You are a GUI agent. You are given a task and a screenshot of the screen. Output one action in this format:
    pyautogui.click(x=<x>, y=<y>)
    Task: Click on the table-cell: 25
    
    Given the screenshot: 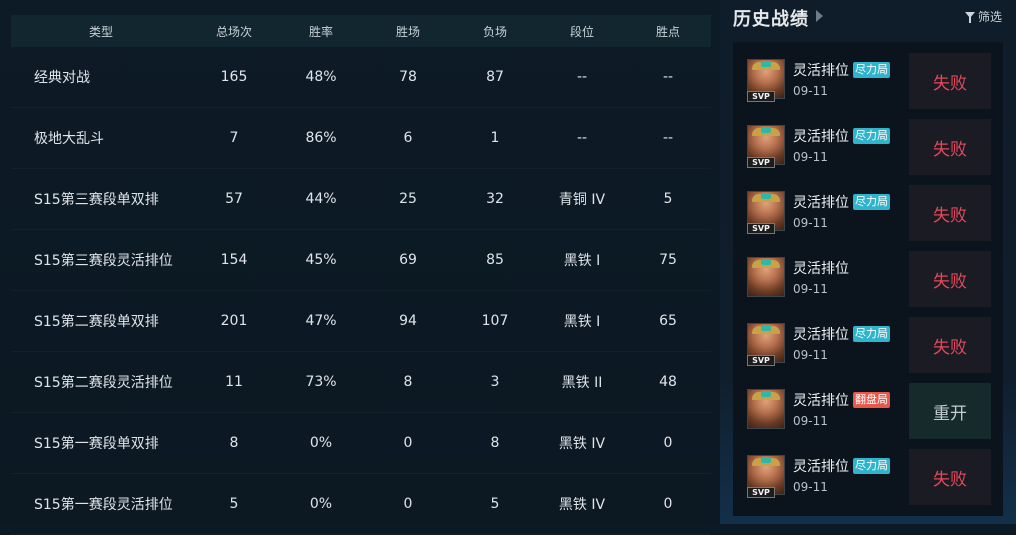 What is the action you would take?
    pyautogui.click(x=408, y=199)
    